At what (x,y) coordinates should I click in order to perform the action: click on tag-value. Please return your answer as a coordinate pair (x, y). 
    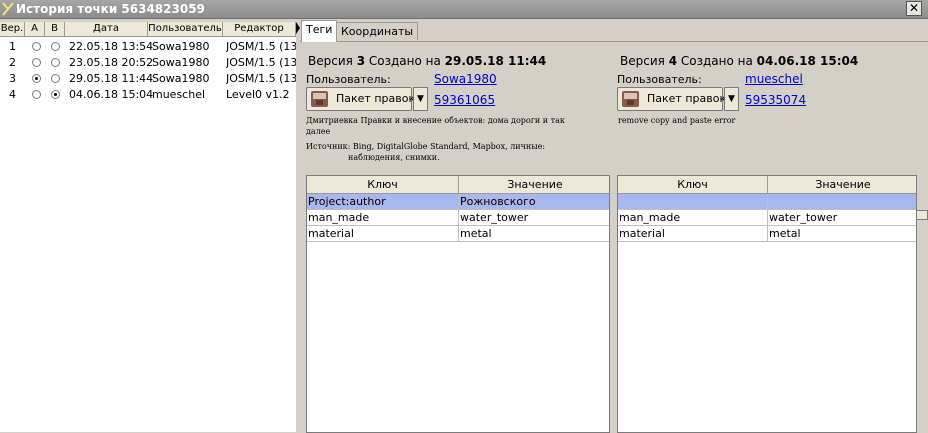
    Looking at the image, I should click on (842, 202).